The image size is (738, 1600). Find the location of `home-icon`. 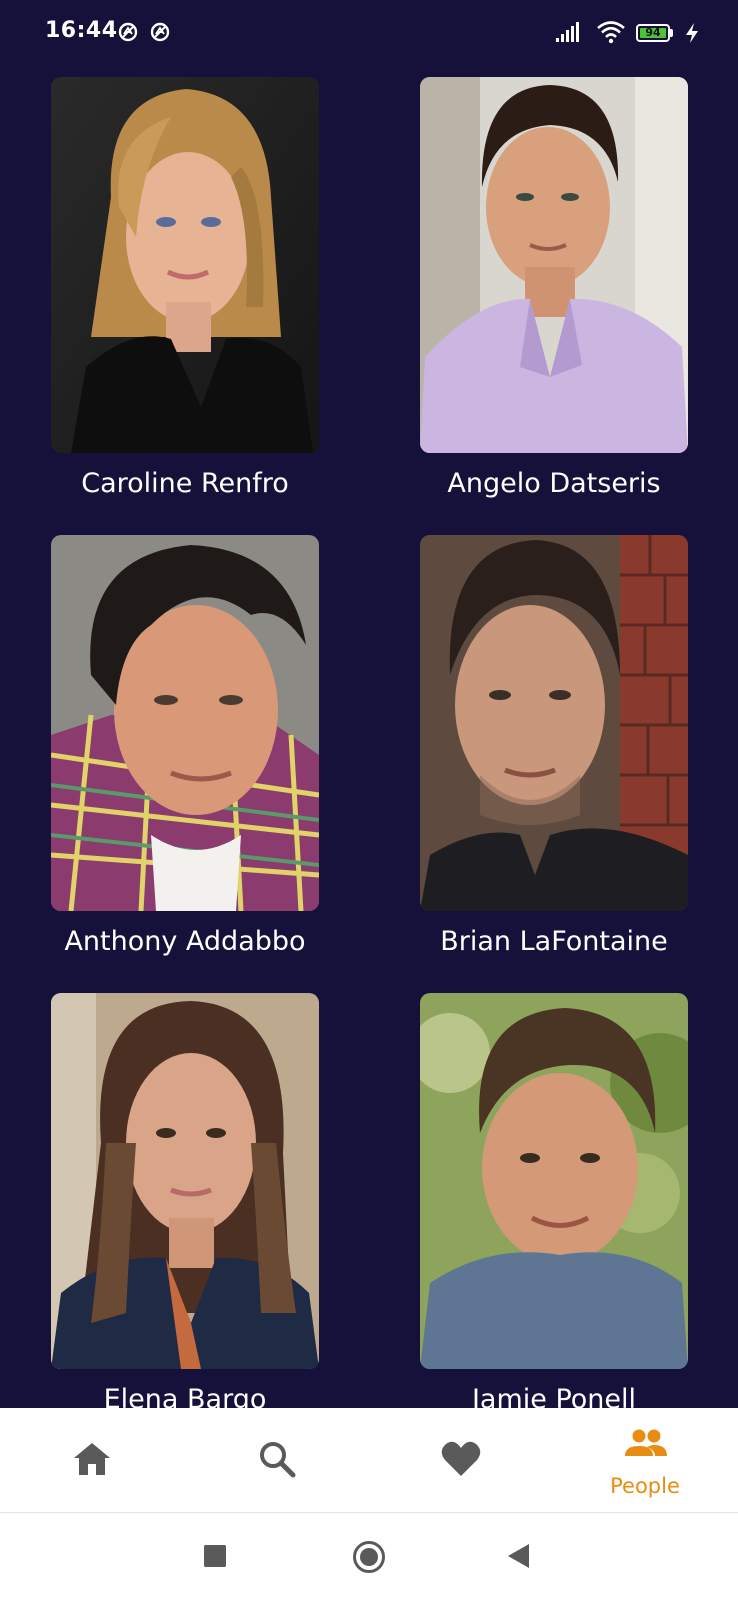

home-icon is located at coordinates (92, 1459).